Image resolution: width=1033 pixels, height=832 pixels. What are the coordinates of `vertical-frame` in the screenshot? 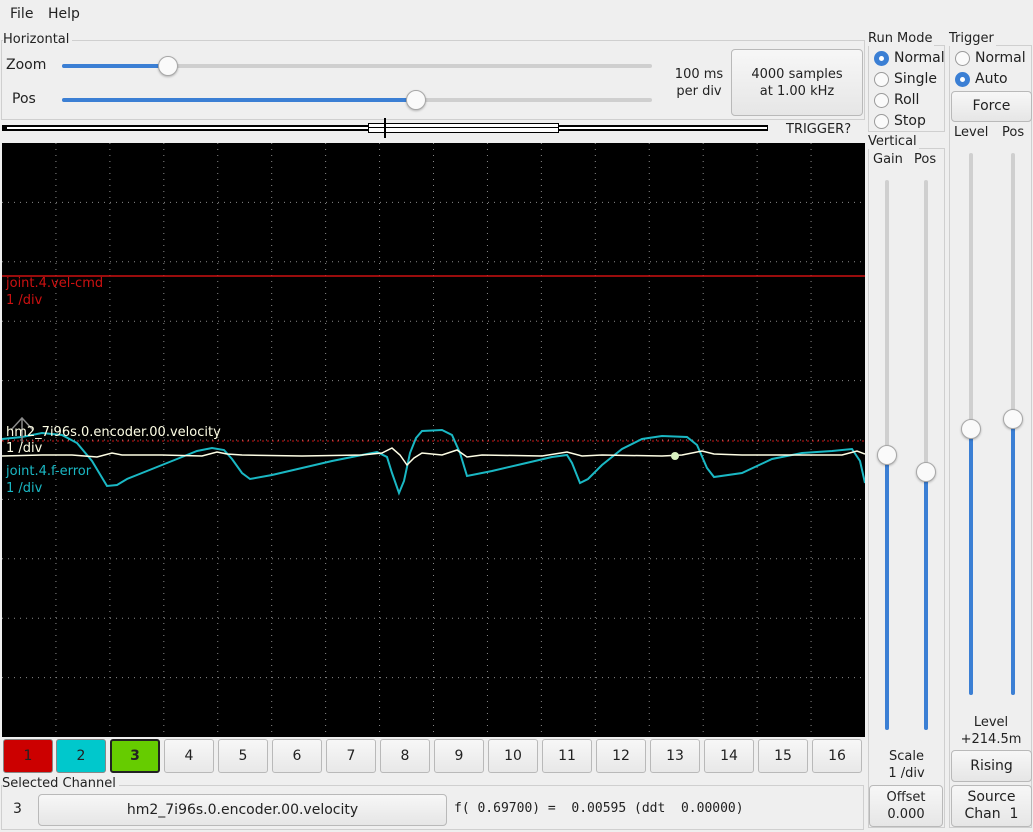 It's located at (906, 488).